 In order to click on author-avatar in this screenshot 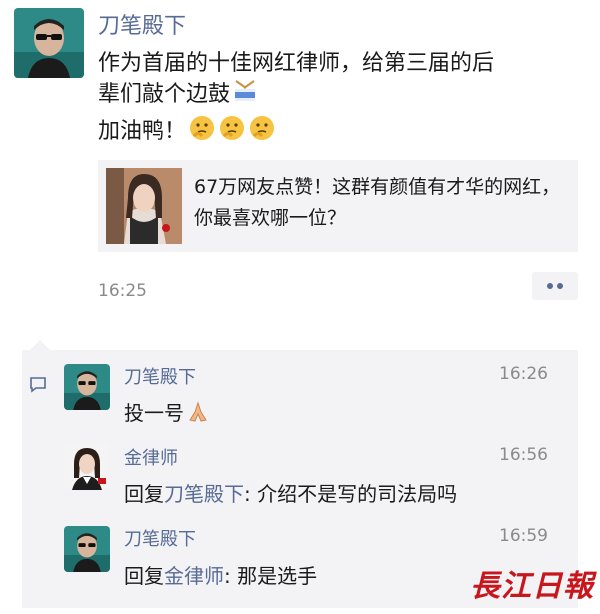, I will do `click(49, 43)`.